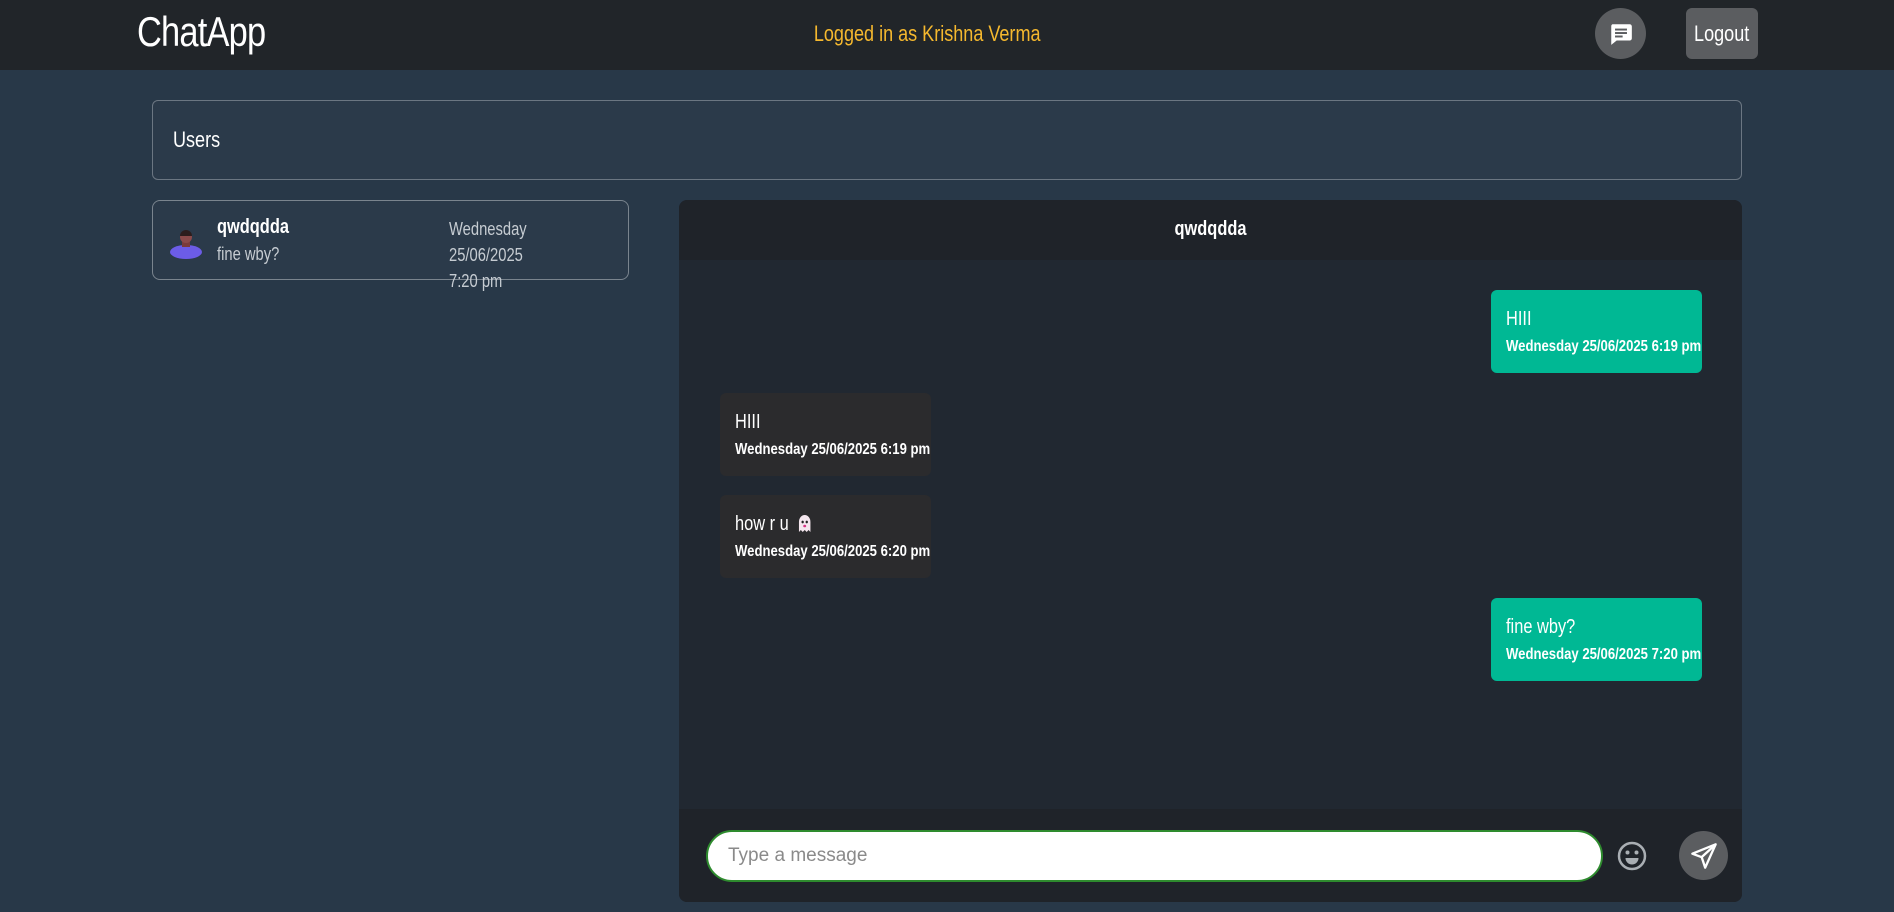 This screenshot has width=1894, height=912. I want to click on message-text: how r u, so click(762, 524).